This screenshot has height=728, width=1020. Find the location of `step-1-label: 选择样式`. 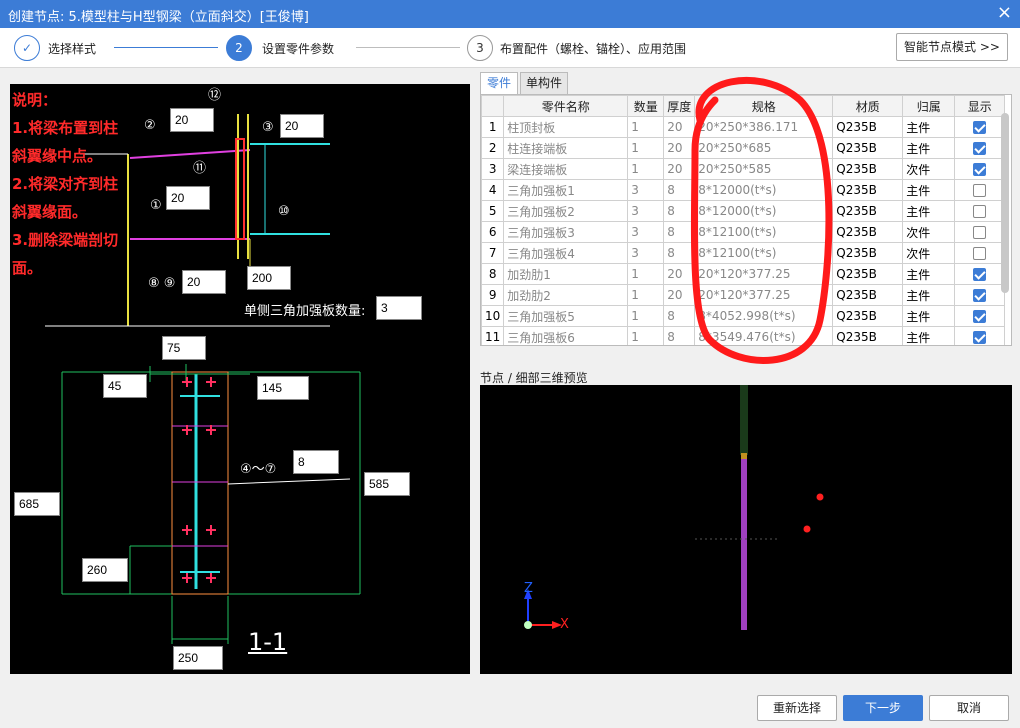

step-1-label: 选择样式 is located at coordinates (72, 49).